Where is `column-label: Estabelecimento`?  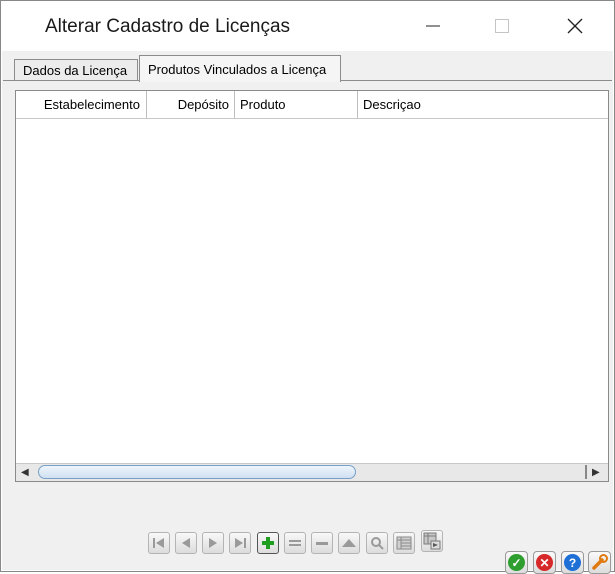
column-label: Estabelecimento is located at coordinates (91, 104).